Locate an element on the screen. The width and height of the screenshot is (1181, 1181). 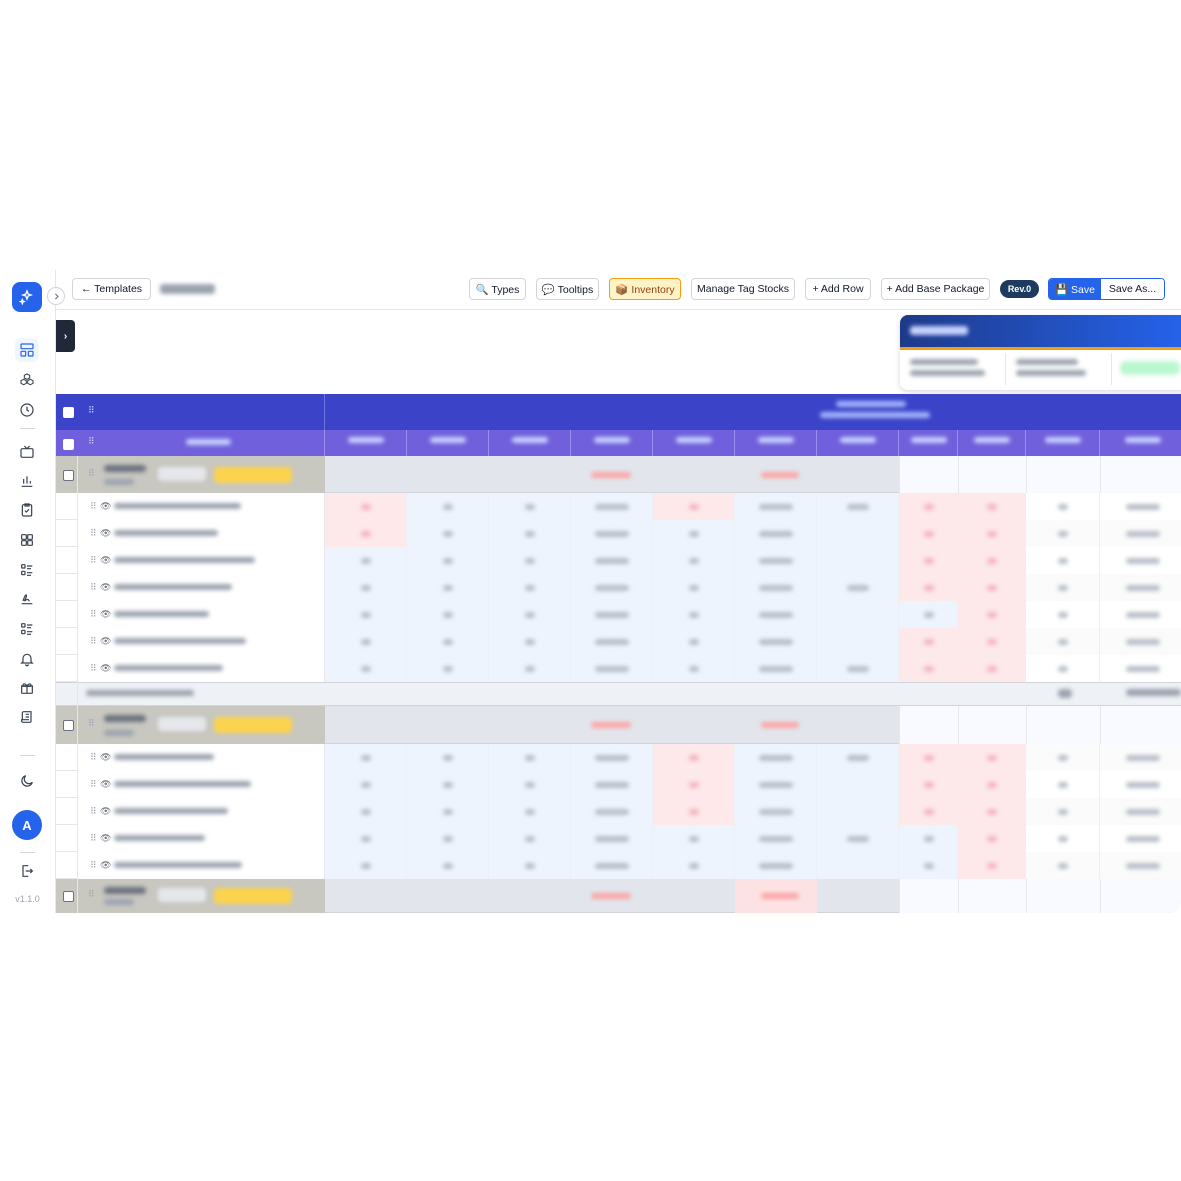
add-base-package-button: + Add Base Package is located at coordinates (935, 289).